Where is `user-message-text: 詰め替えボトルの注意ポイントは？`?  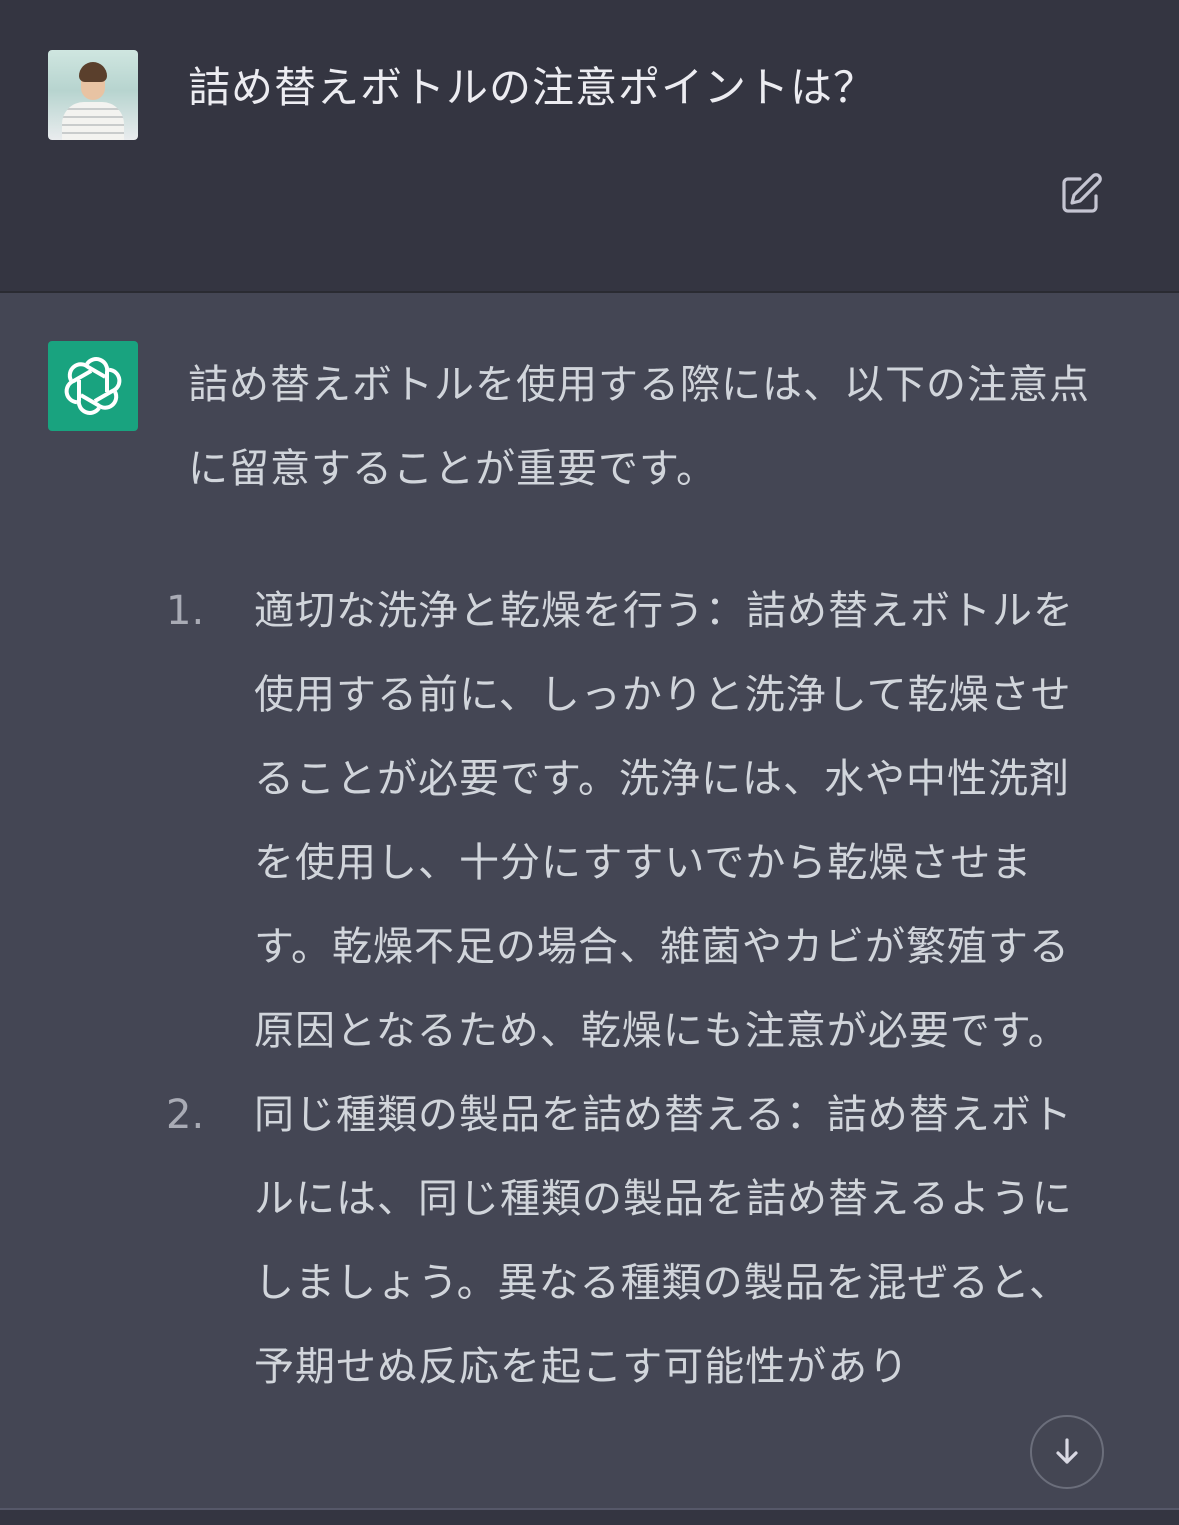
user-message-text: 詰め替えボトルの注意ポイントは？ is located at coordinates (532, 87).